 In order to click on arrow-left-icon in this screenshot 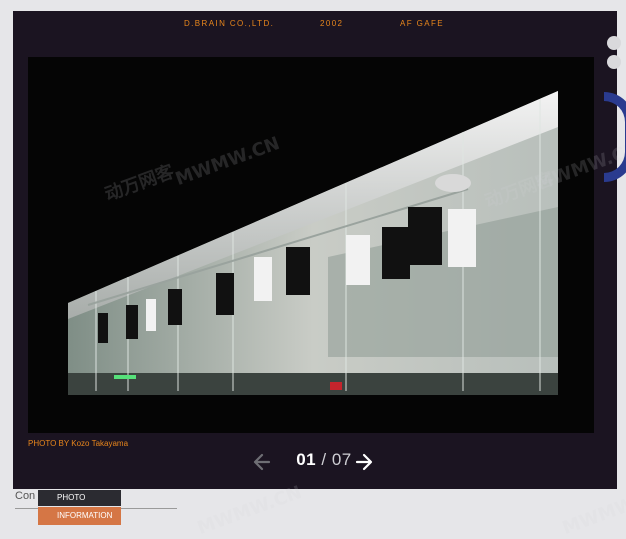, I will do `click(262, 462)`.